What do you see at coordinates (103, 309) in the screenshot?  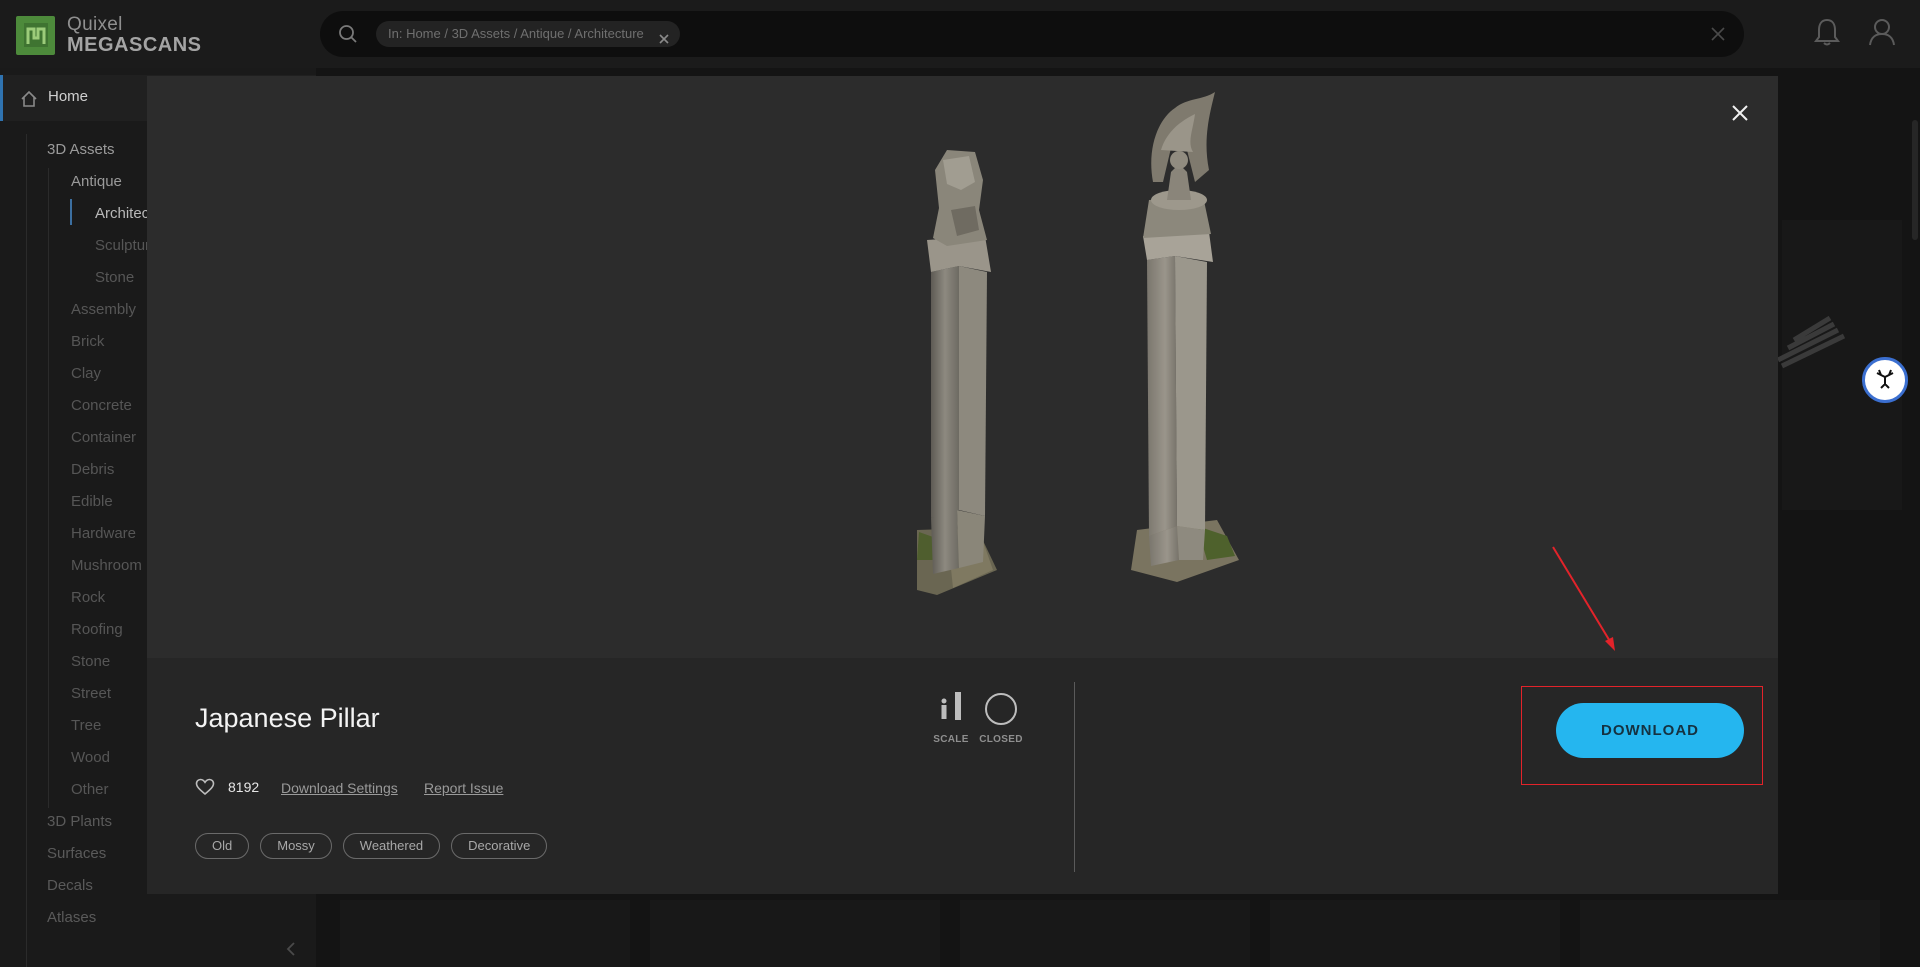 I see `sidebar-item-assembly: Assembly` at bounding box center [103, 309].